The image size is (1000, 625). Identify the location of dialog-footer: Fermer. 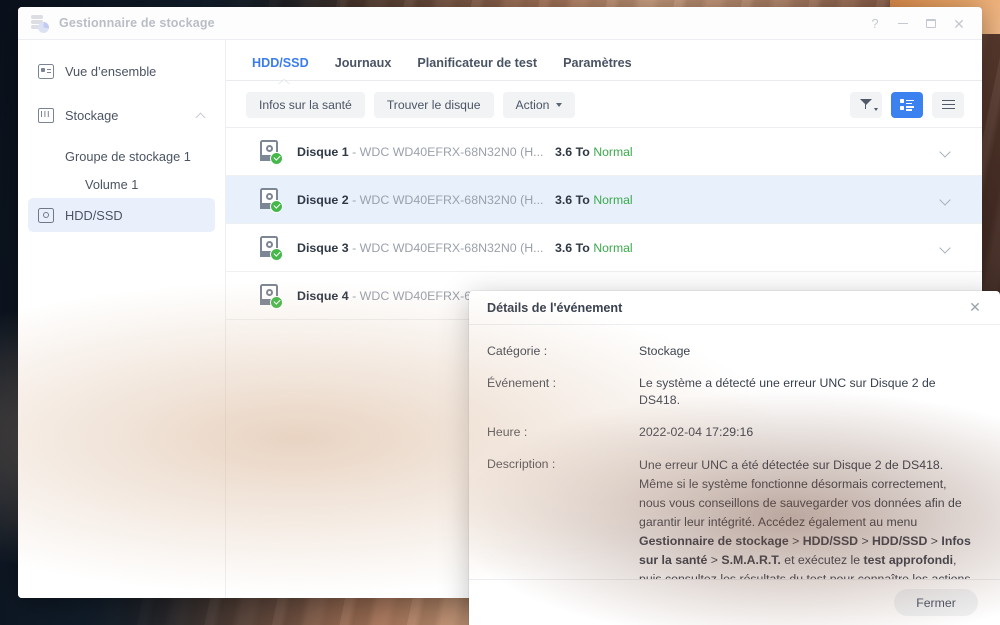
(734, 602).